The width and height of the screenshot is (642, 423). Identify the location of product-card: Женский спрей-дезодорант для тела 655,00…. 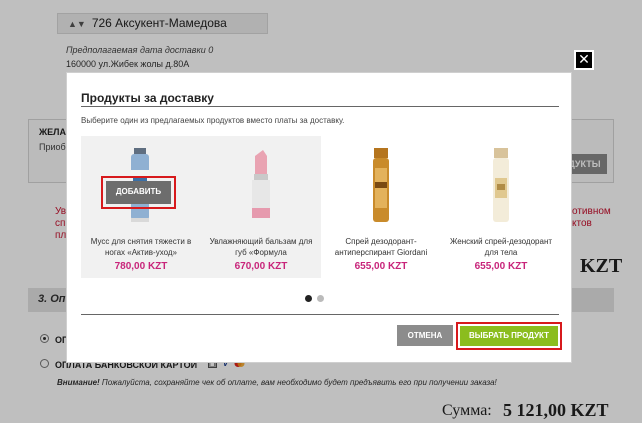
(501, 207).